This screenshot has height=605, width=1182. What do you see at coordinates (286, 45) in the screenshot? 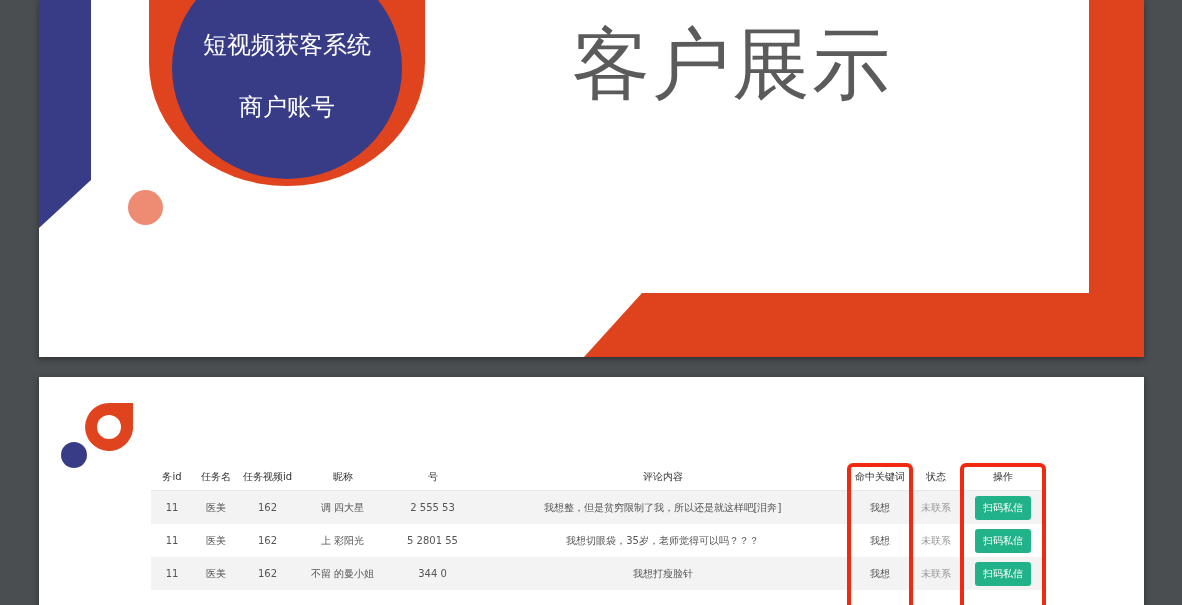
I see `badge-text: 短视频获客系统` at bounding box center [286, 45].